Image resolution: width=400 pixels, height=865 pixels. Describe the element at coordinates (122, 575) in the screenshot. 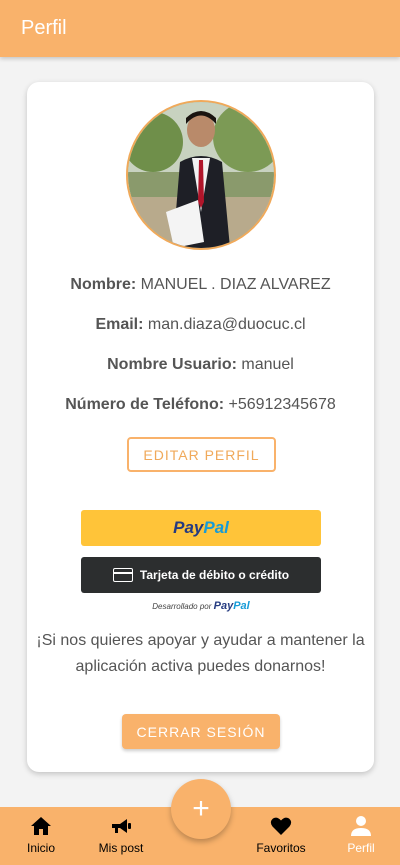

I see `credit-card-icon` at that location.